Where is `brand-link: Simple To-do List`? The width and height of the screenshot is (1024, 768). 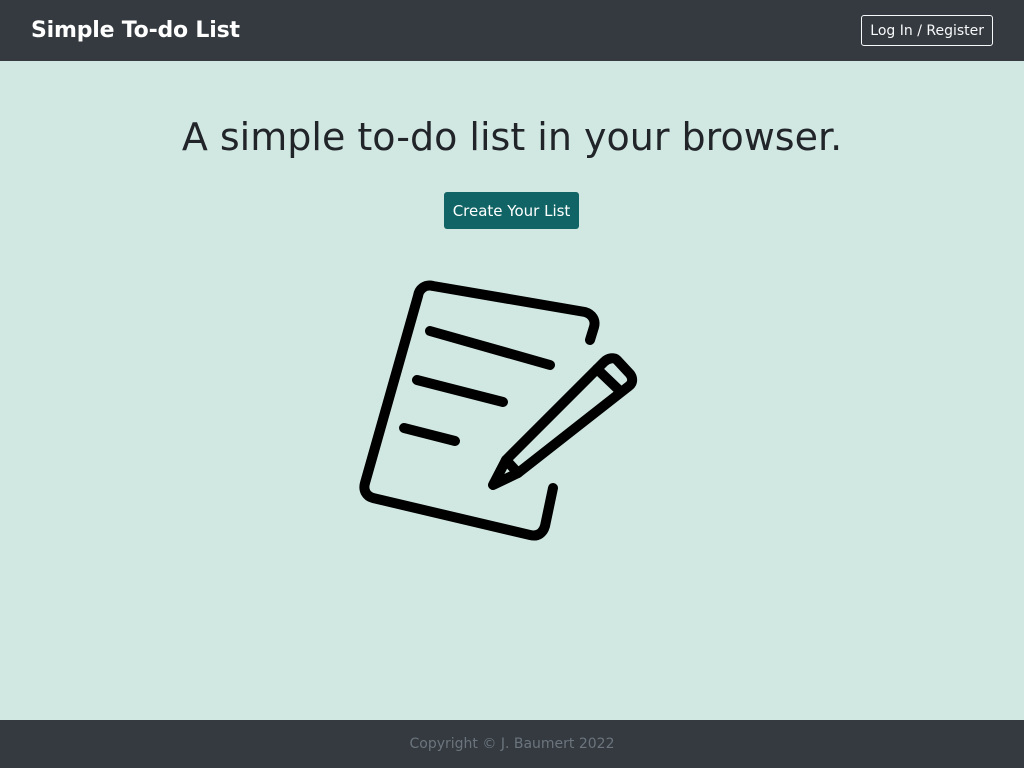 brand-link: Simple To-do List is located at coordinates (135, 30).